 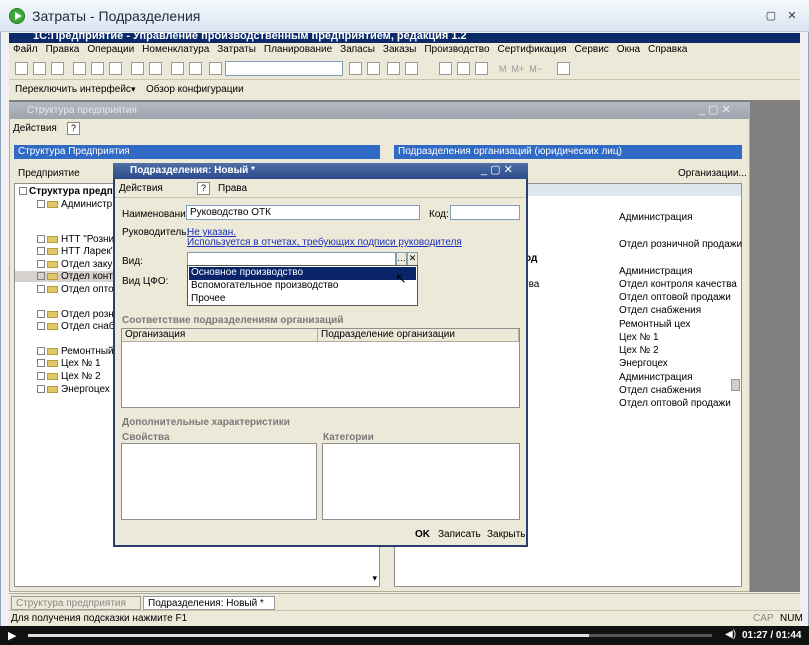 What do you see at coordinates (220, 335) in the screenshot?
I see `column-organization: Организация` at bounding box center [220, 335].